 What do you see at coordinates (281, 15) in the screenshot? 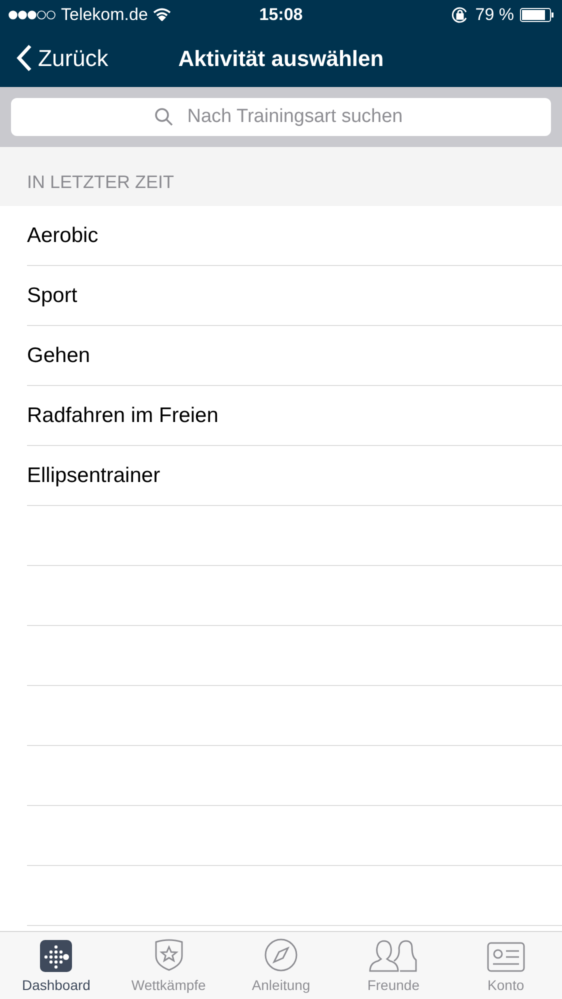
I see `clock-time: 15:08` at bounding box center [281, 15].